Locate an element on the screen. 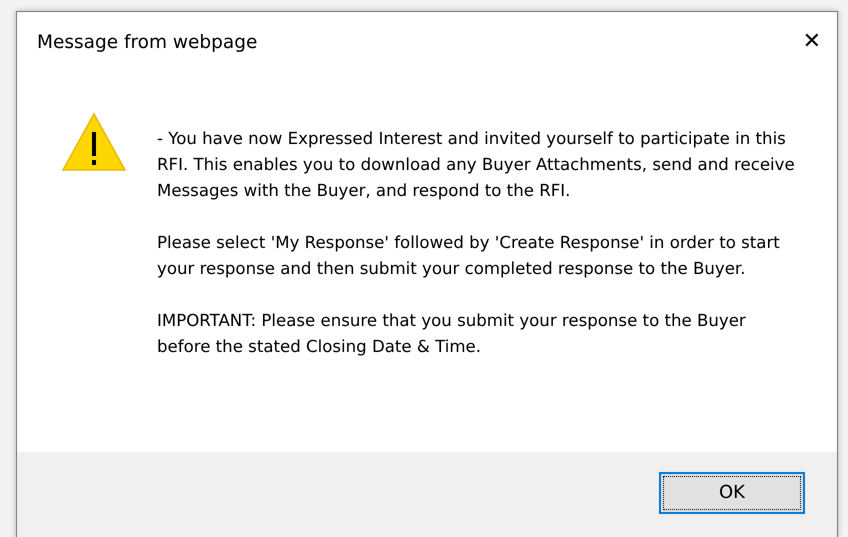 The height and width of the screenshot is (537, 848). ok-button: OK is located at coordinates (732, 493).